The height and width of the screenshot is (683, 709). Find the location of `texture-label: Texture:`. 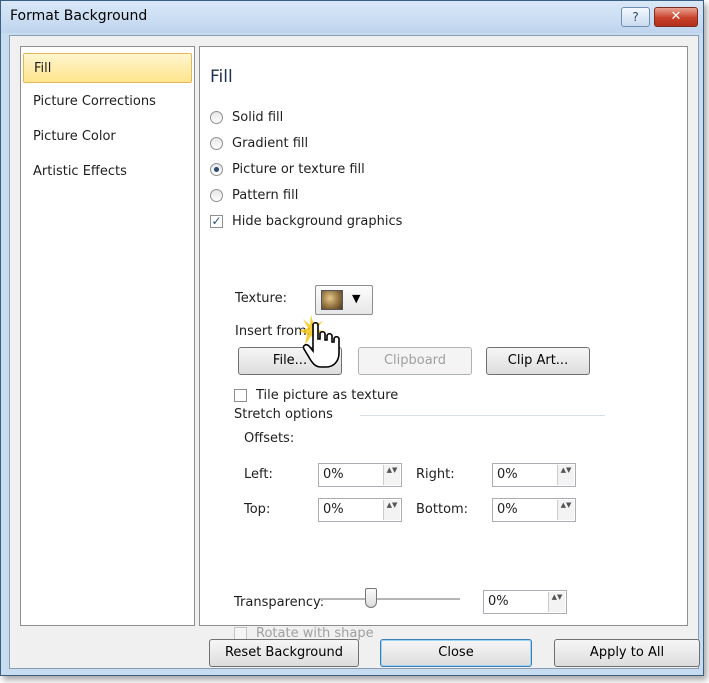

texture-label: Texture: is located at coordinates (261, 298).